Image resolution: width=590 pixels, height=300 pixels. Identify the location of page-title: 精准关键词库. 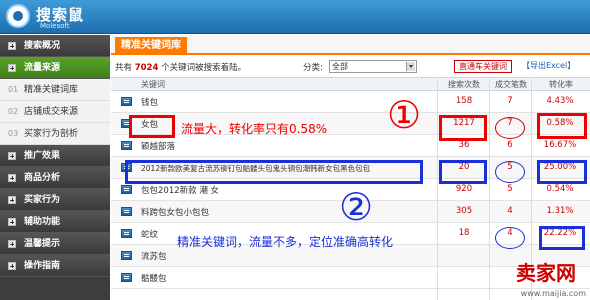
(151, 46).